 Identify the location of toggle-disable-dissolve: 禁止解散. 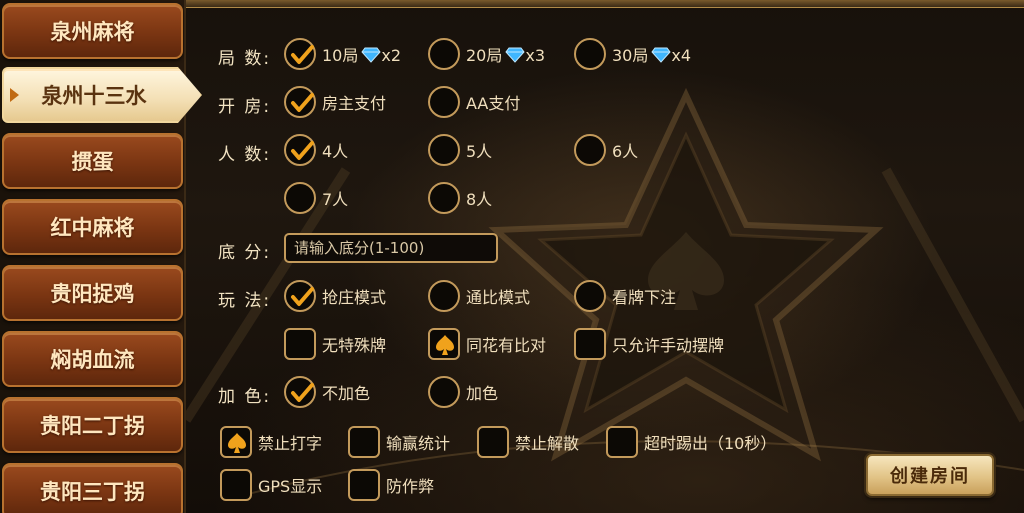
(528, 442).